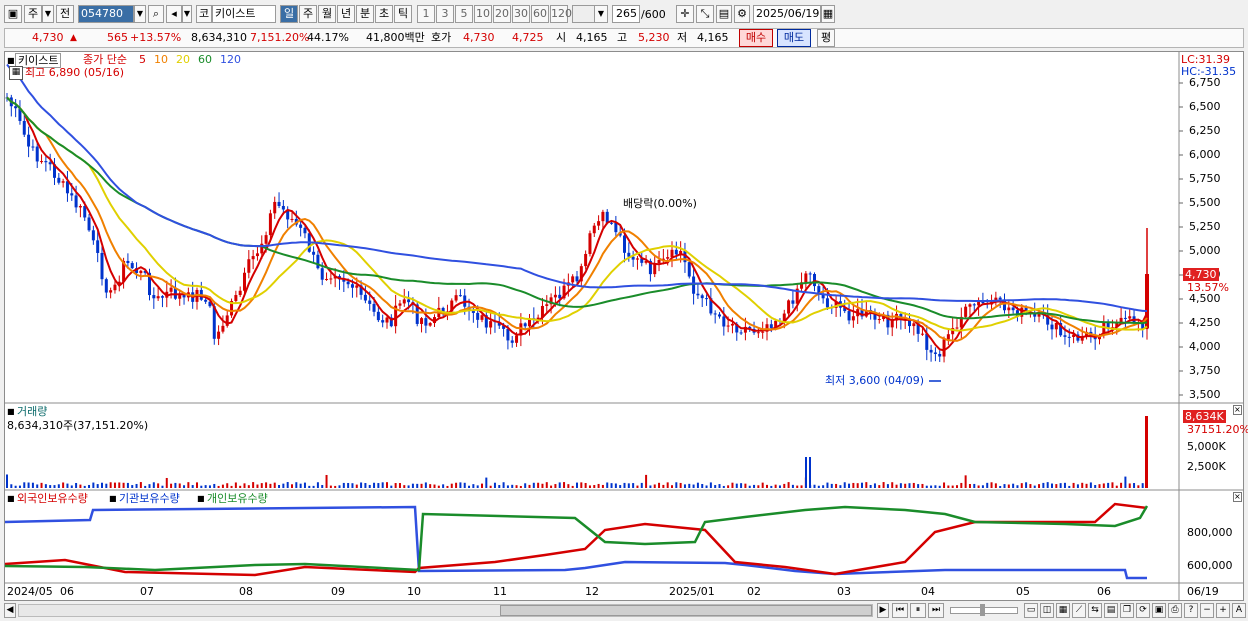 Image resolution: width=1248 pixels, height=621 pixels. I want to click on search-icon: ⌕, so click(156, 14).